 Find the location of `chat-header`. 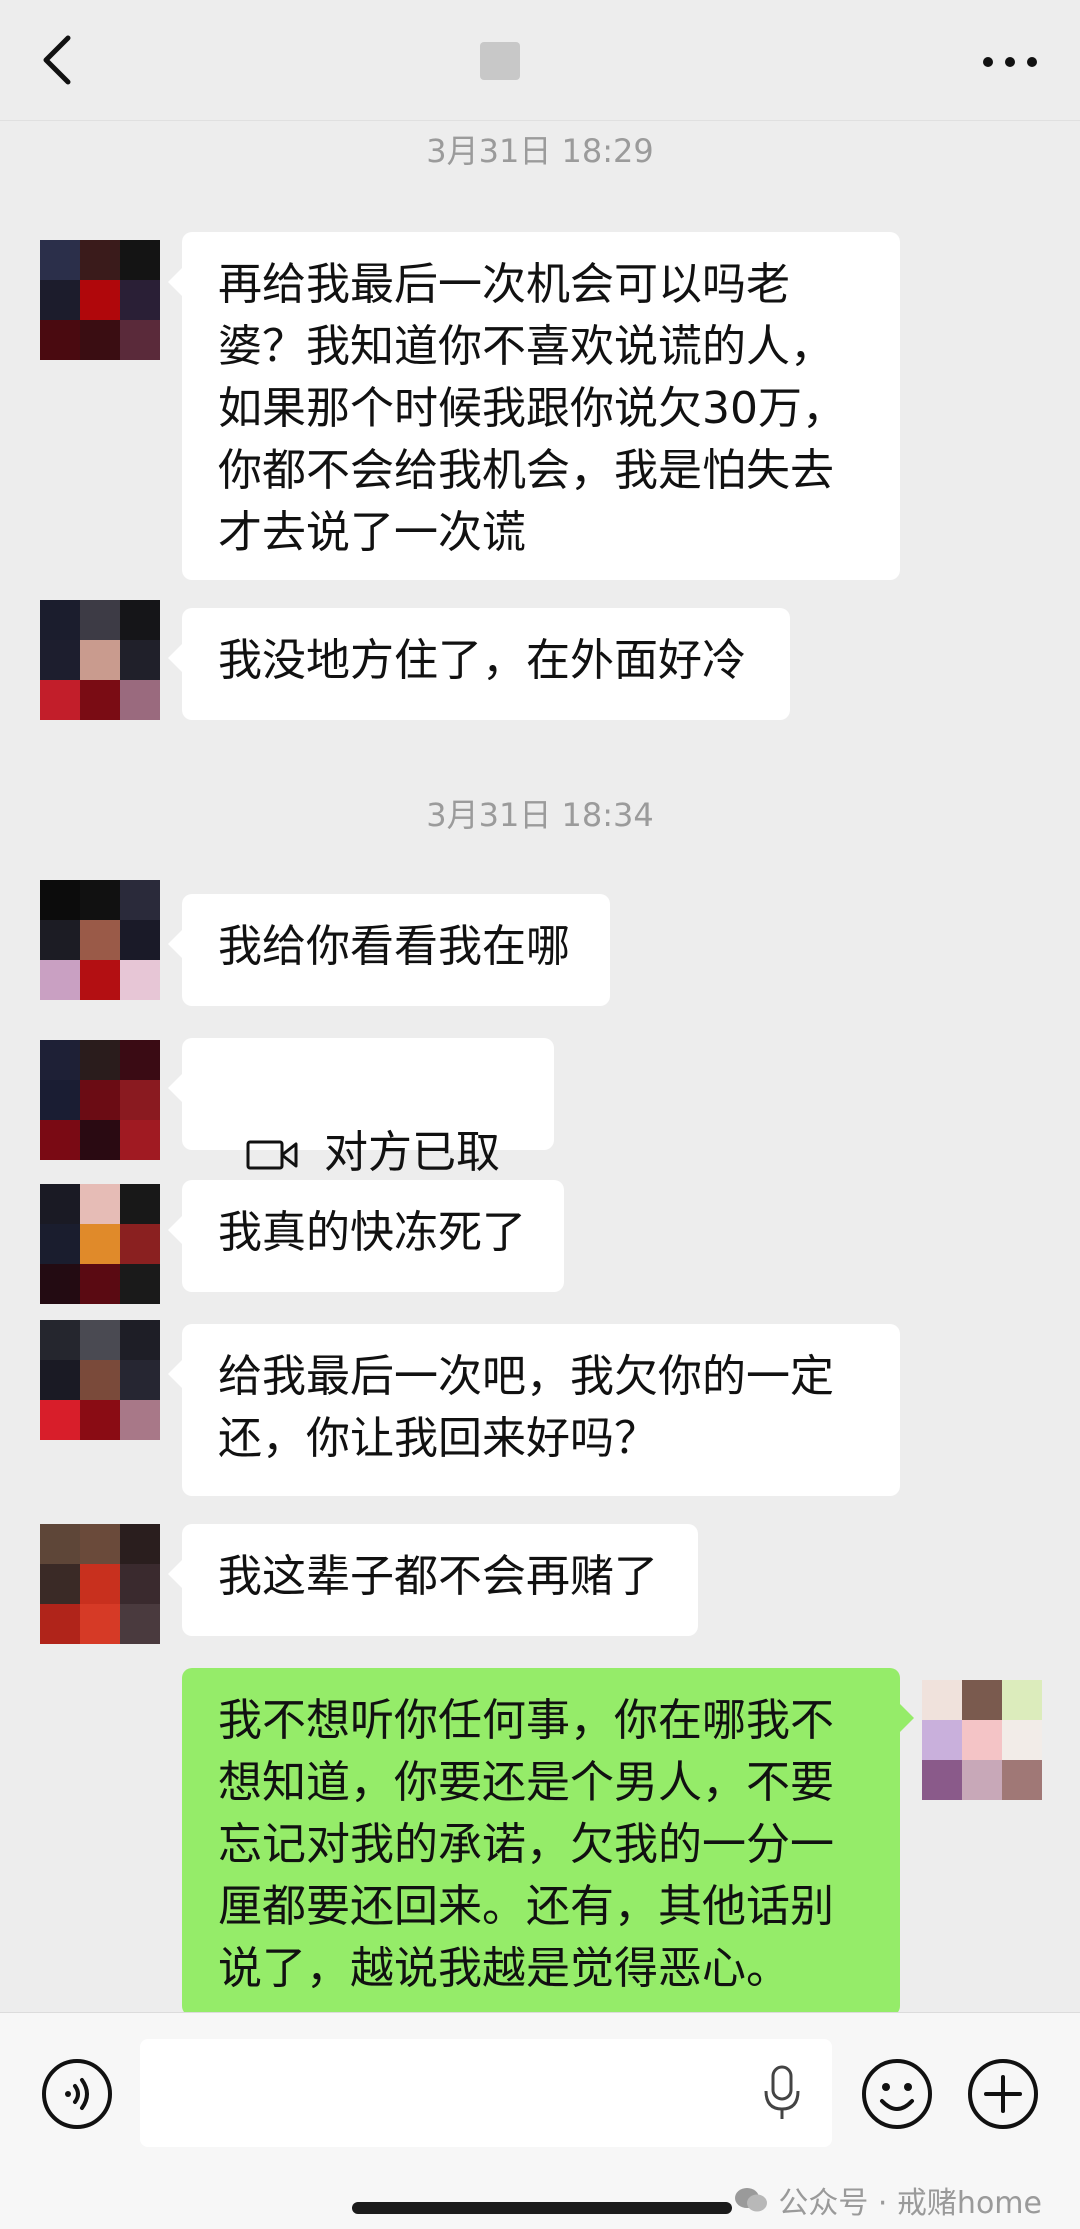

chat-header is located at coordinates (540, 60).